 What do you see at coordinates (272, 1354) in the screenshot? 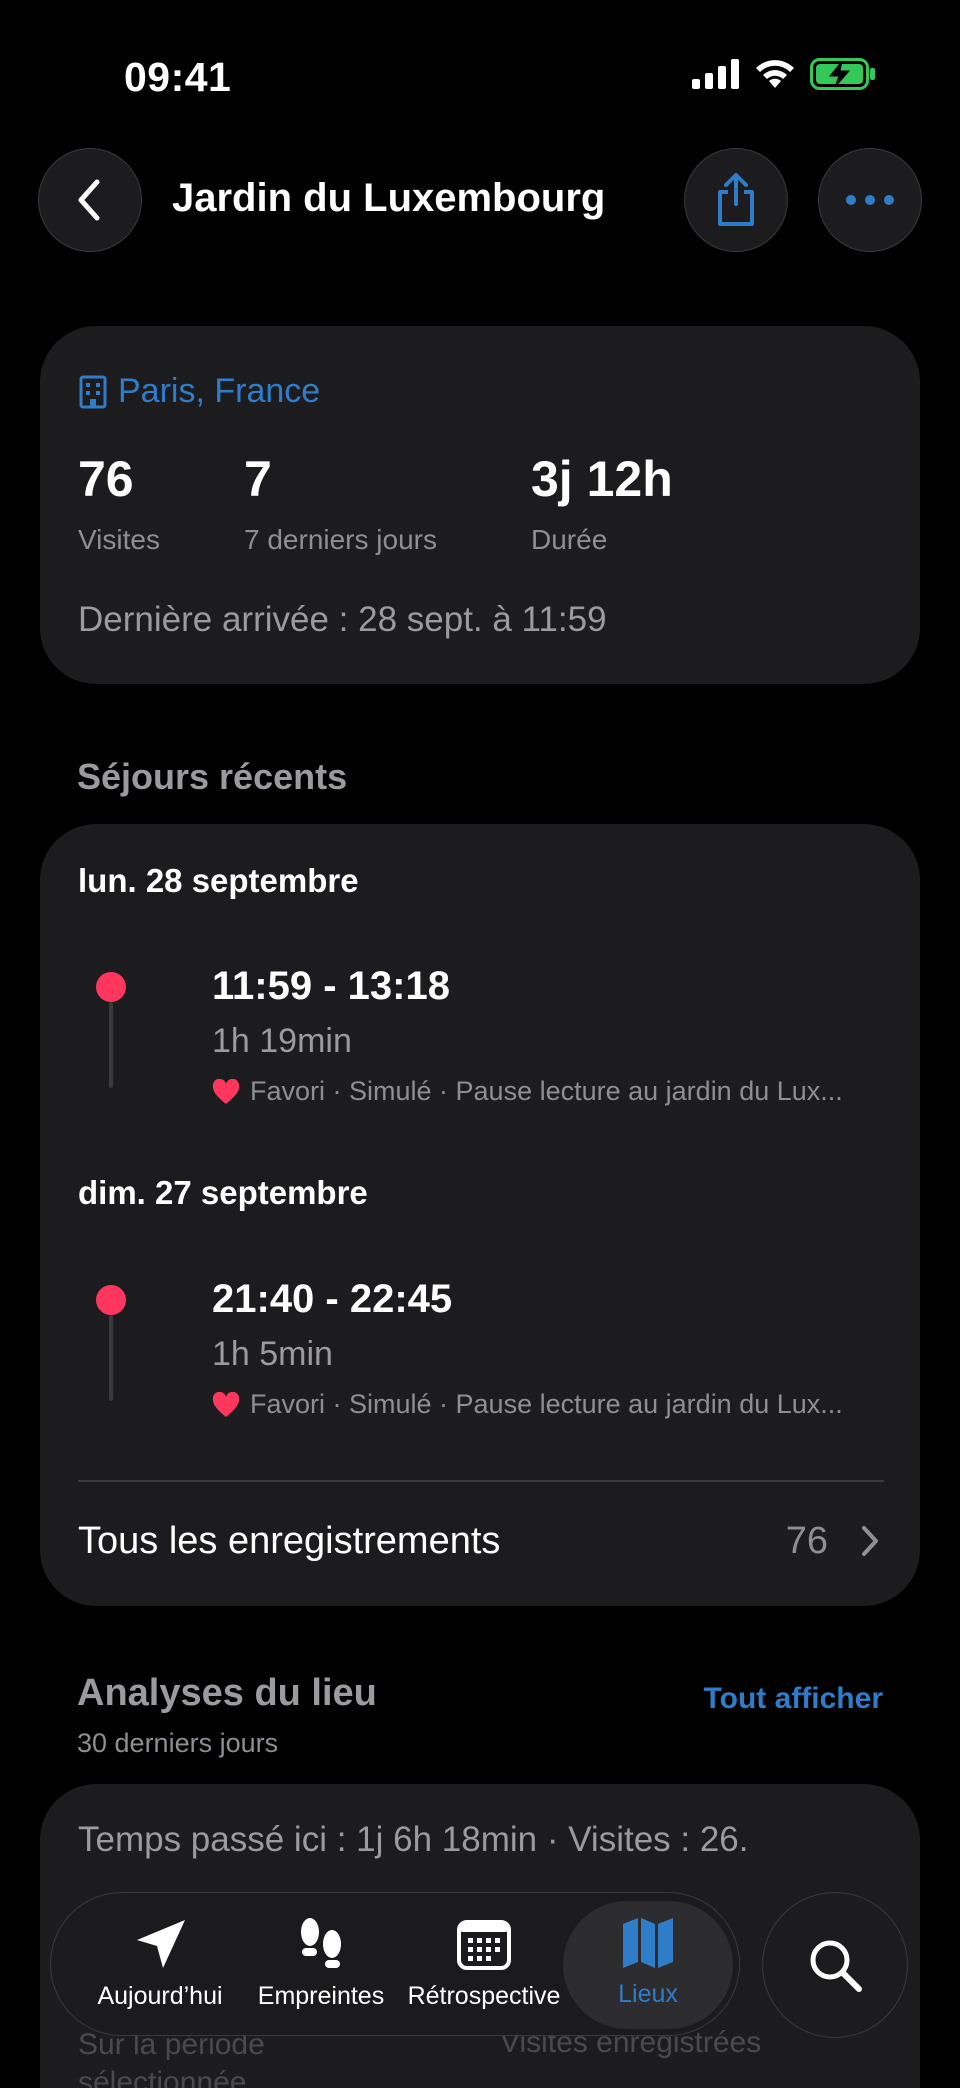
I see `stay-duration: 1h 5min` at bounding box center [272, 1354].